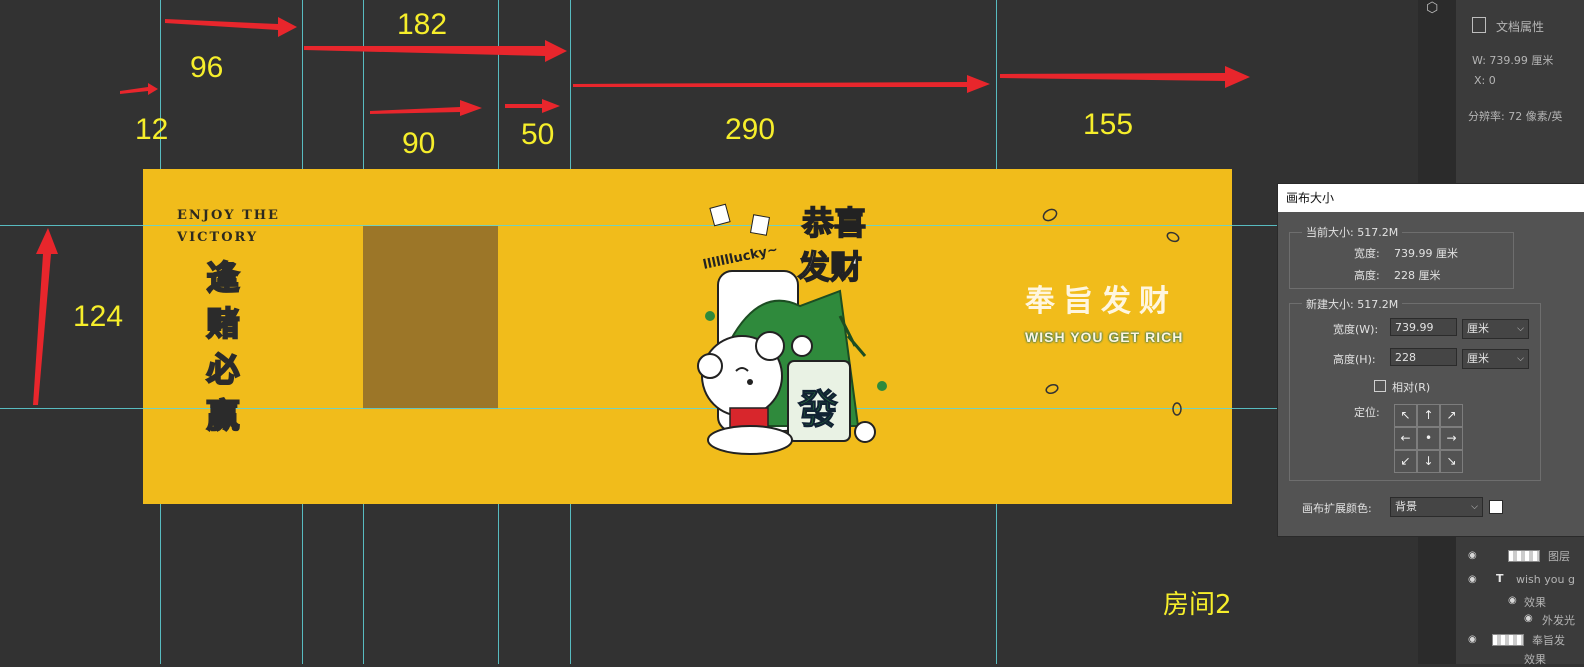  What do you see at coordinates (1436, 507) in the screenshot?
I see `ext-color-select: 背景 ⌵` at bounding box center [1436, 507].